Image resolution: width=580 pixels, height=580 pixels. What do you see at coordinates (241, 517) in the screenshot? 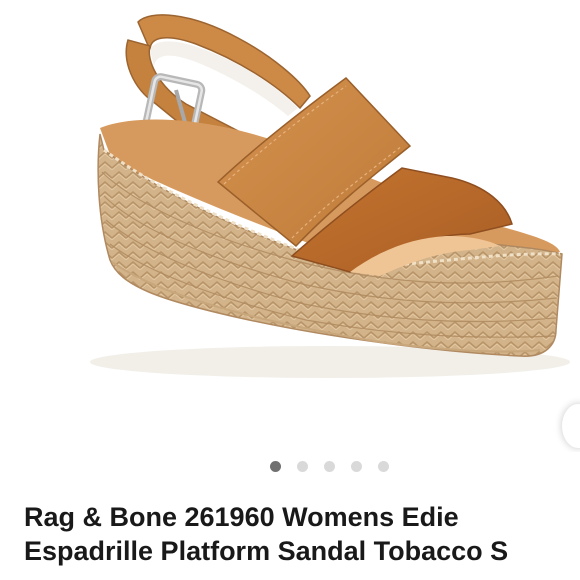
I see `listing-title-line-1: Rag & Bone 261960 Womens Edie` at bounding box center [241, 517].